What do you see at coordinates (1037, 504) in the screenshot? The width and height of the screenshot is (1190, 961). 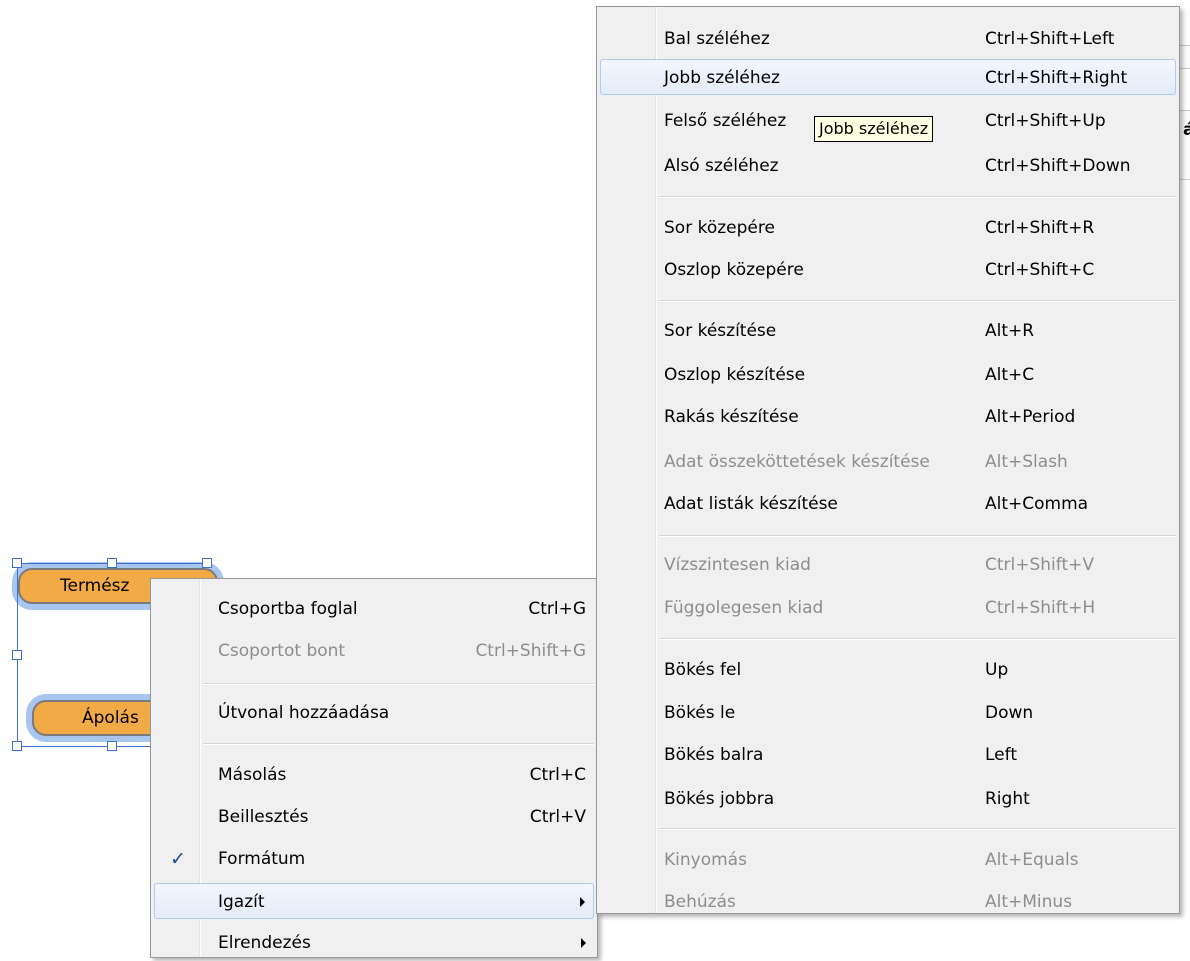 I see `menu-item-shortcut: Alt+Comma` at bounding box center [1037, 504].